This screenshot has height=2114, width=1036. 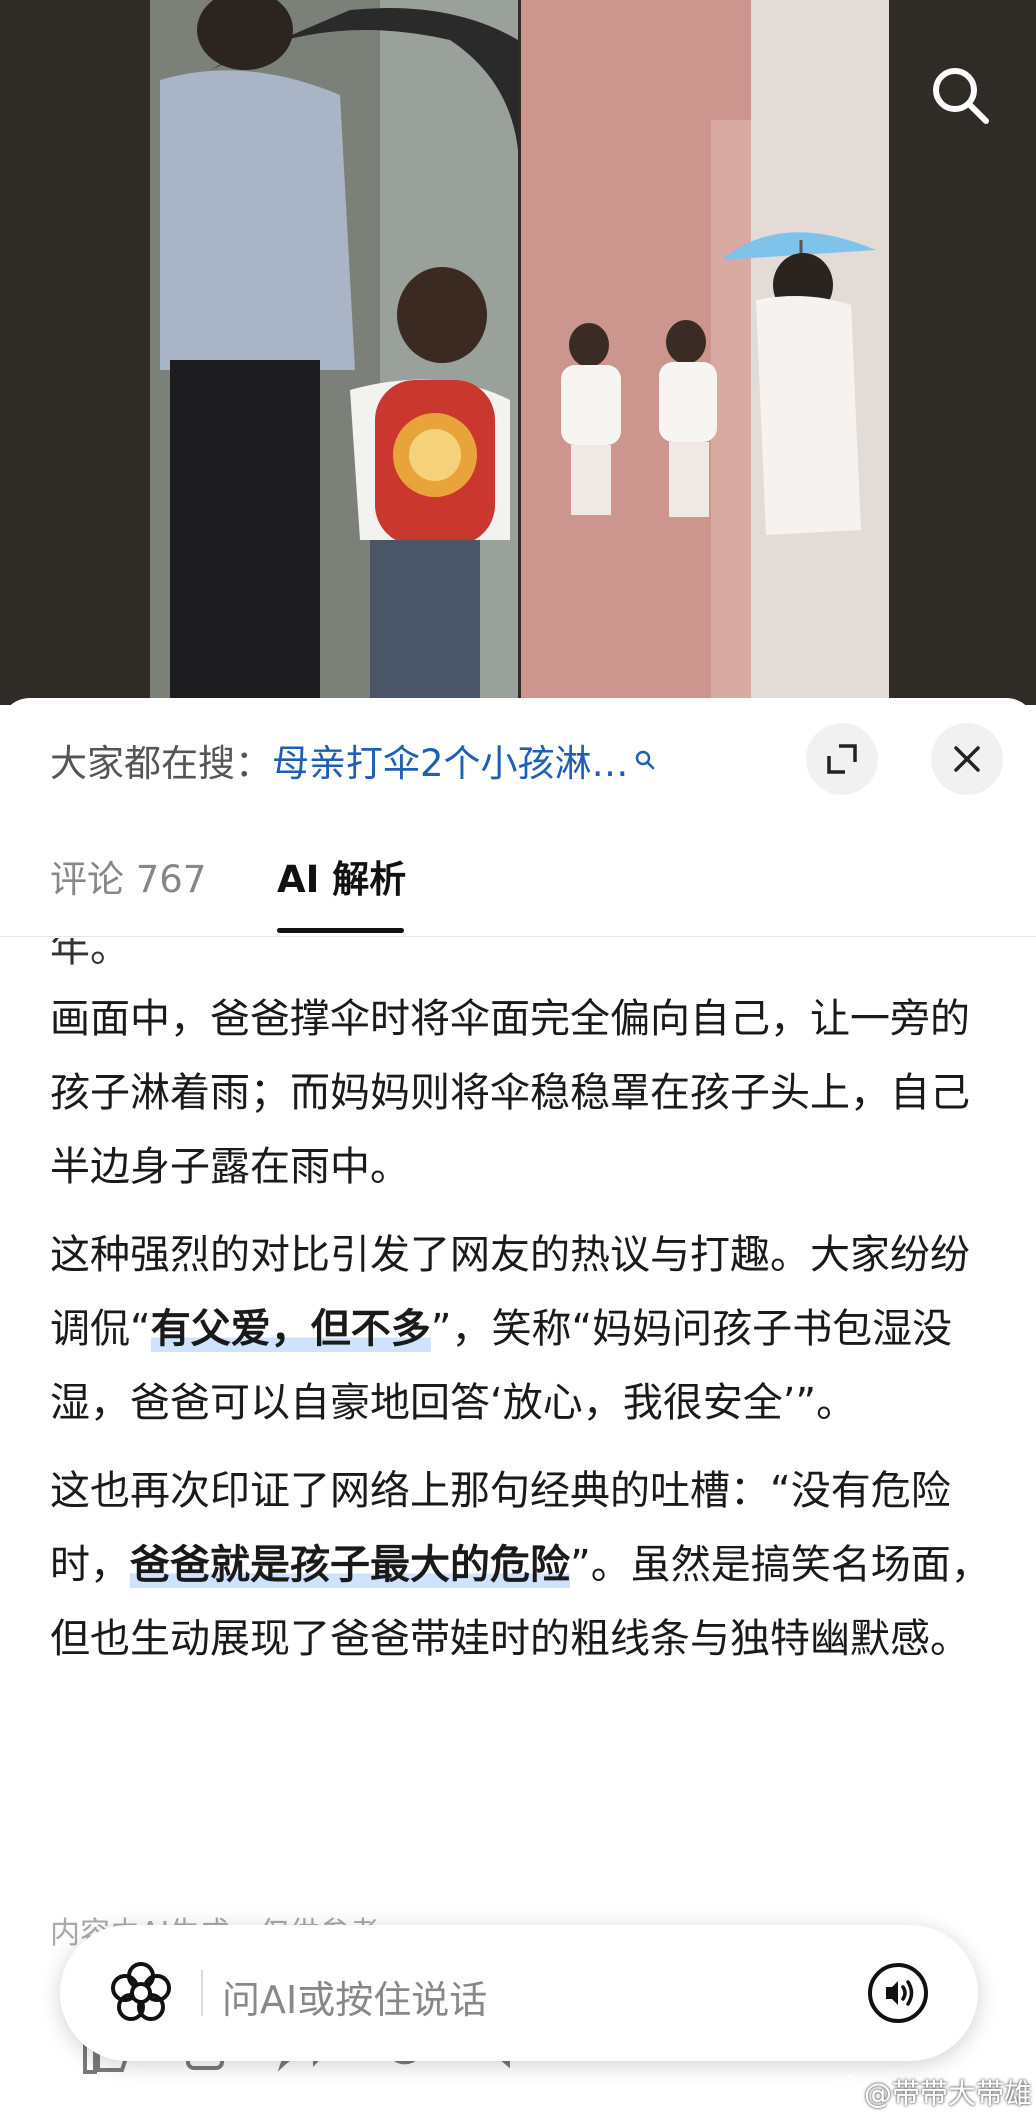 What do you see at coordinates (350, 1565) in the screenshot?
I see `p3-highlight: 爸爸就是孩子最大的危险` at bounding box center [350, 1565].